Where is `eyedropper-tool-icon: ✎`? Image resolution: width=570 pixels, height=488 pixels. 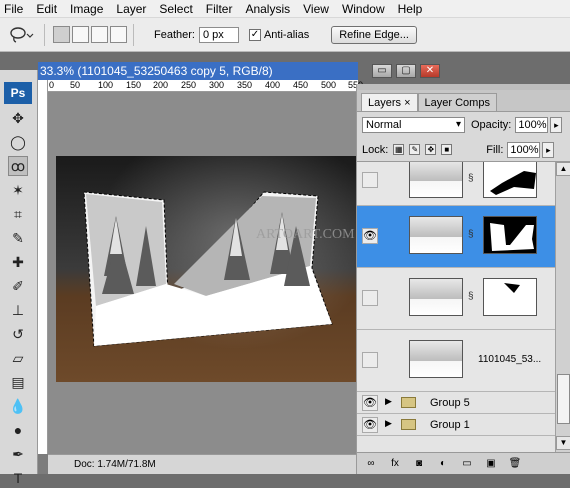 eyedropper-tool-icon: ✎ is located at coordinates (18, 238).